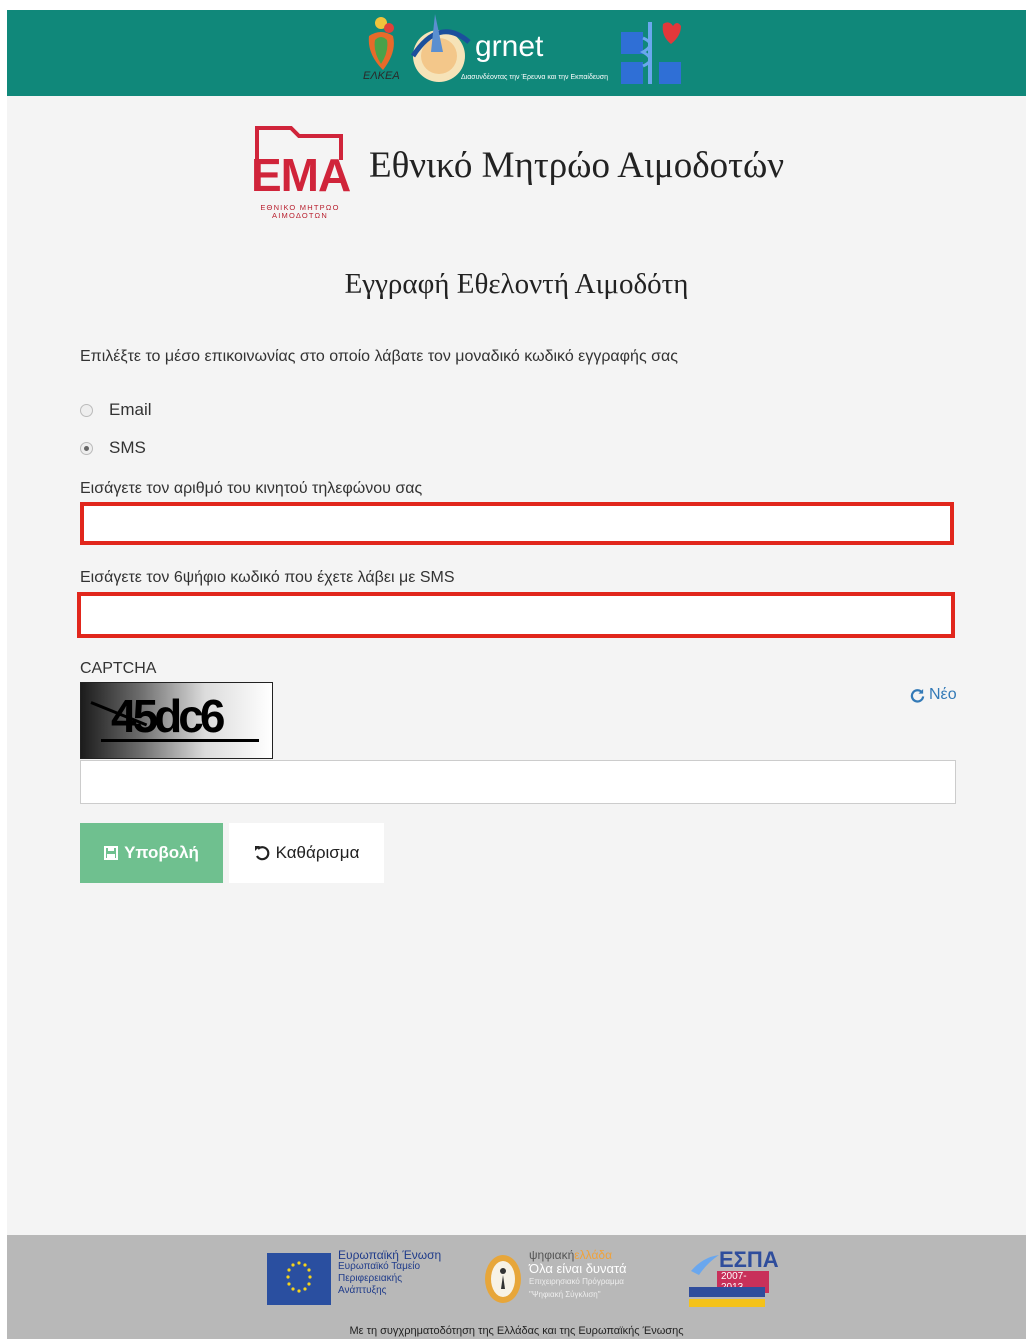 The height and width of the screenshot is (1339, 1026). I want to click on eu-line4: Ανάπτυξης, so click(362, 1290).